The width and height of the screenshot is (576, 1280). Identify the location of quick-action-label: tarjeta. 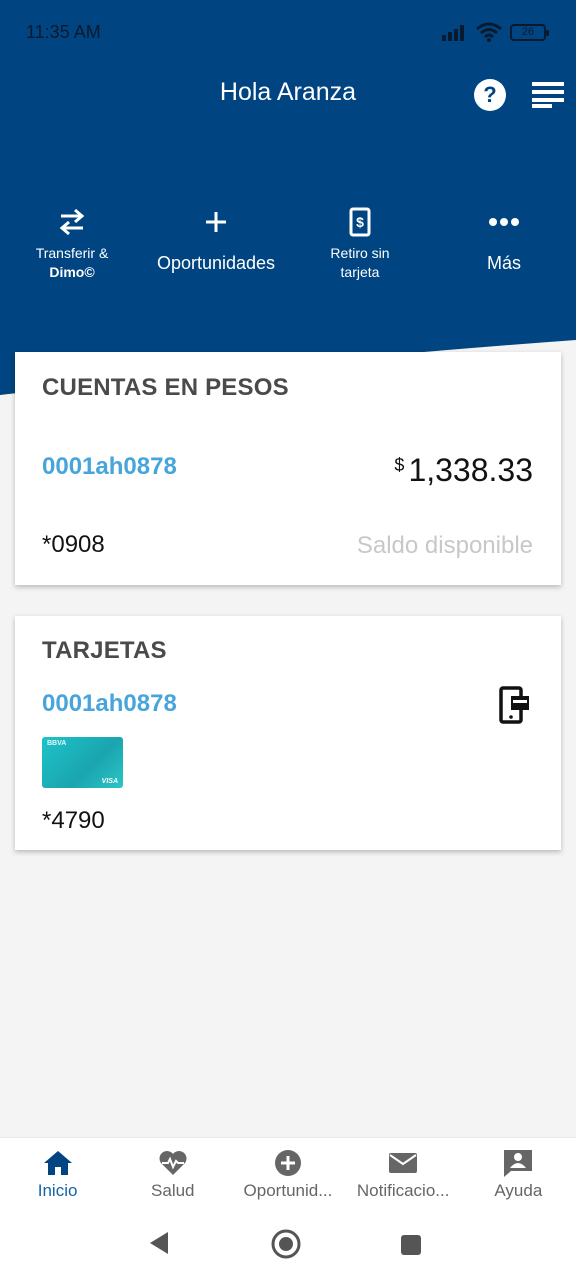
(360, 272).